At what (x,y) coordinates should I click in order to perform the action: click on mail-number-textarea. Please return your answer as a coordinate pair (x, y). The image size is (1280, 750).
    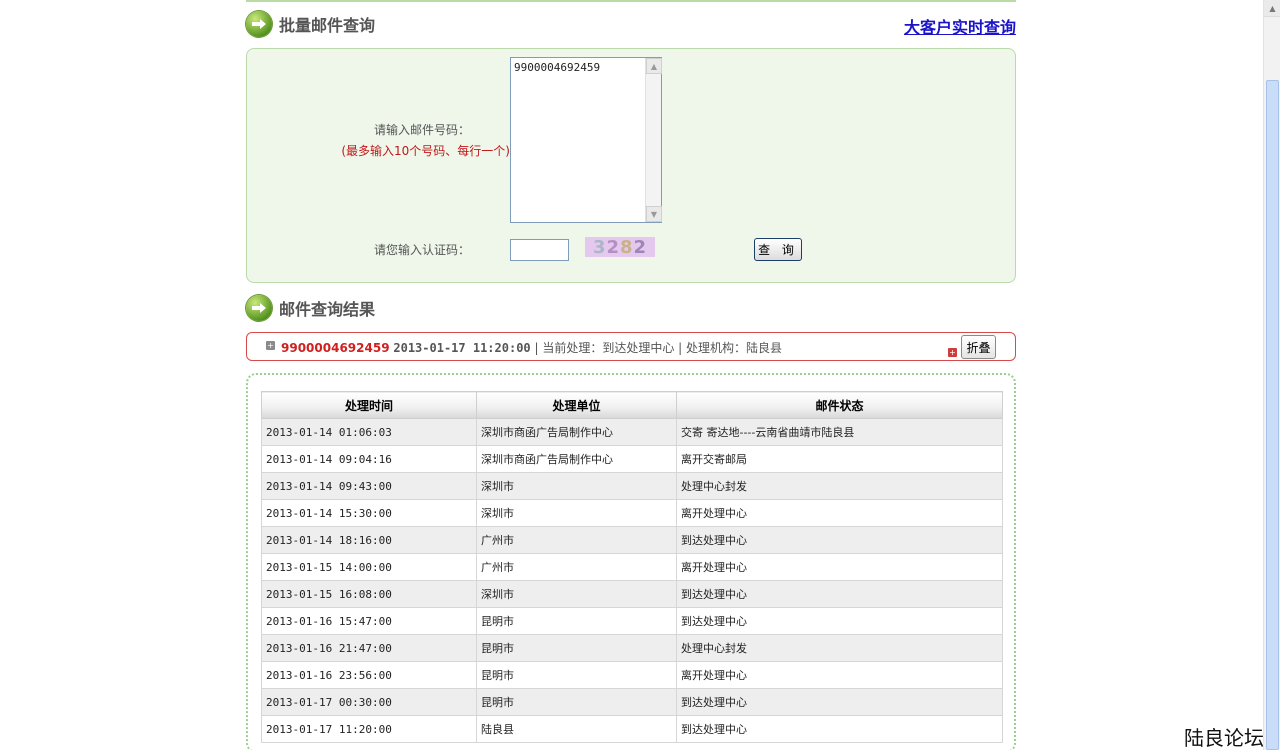
    Looking at the image, I should click on (578, 140).